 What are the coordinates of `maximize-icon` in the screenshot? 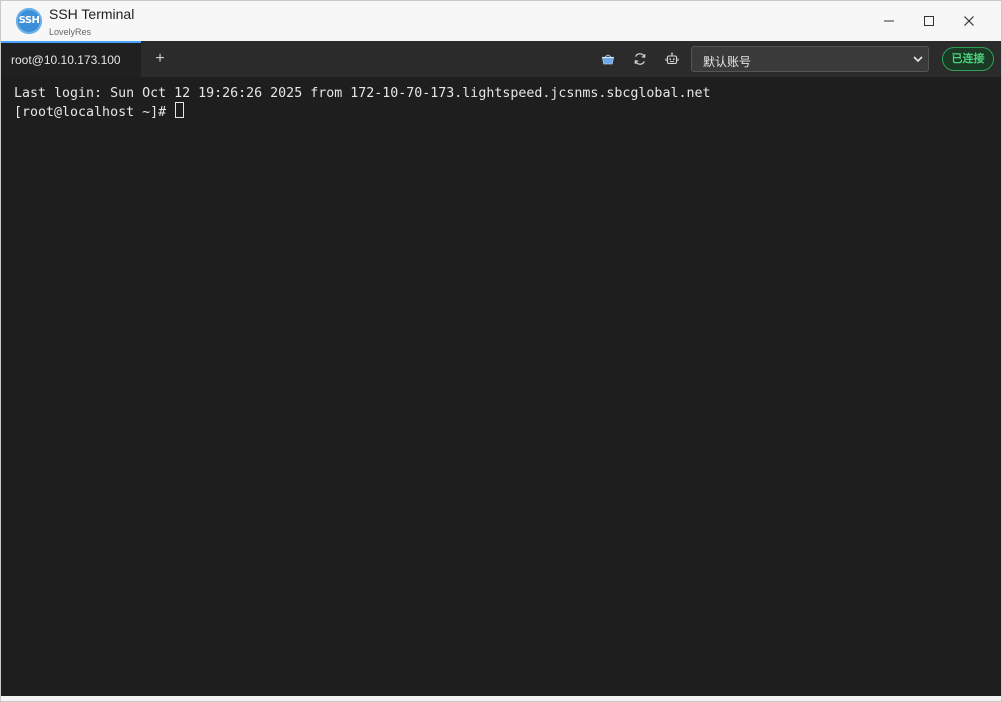 It's located at (929, 21).